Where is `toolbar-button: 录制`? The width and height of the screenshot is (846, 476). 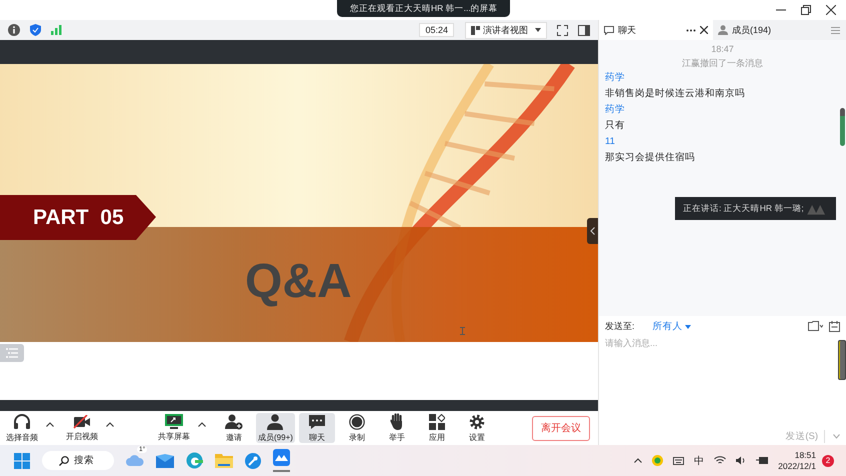 toolbar-button: 录制 is located at coordinates (356, 428).